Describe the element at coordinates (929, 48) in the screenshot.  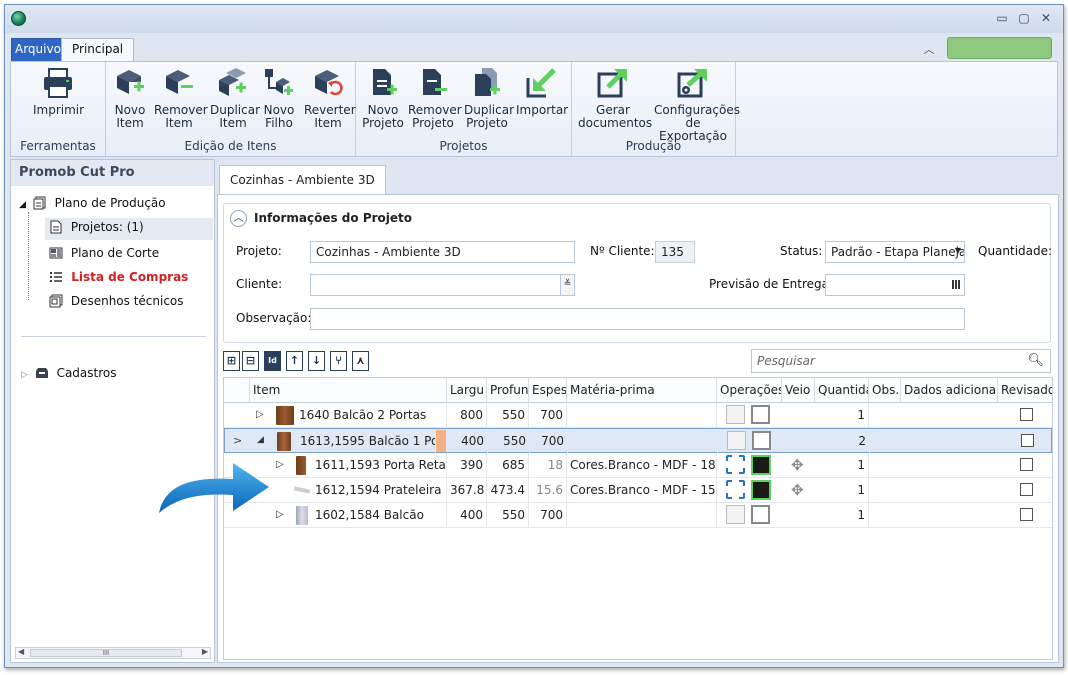
I see `collapse-ribbon-icon: ︿` at that location.